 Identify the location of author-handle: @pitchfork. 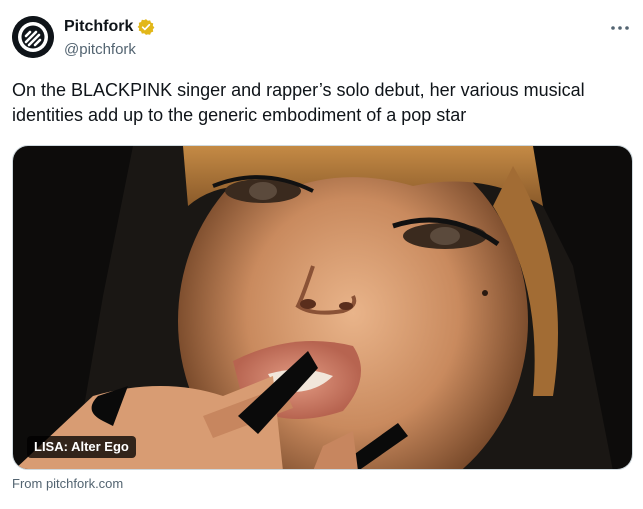
(100, 50).